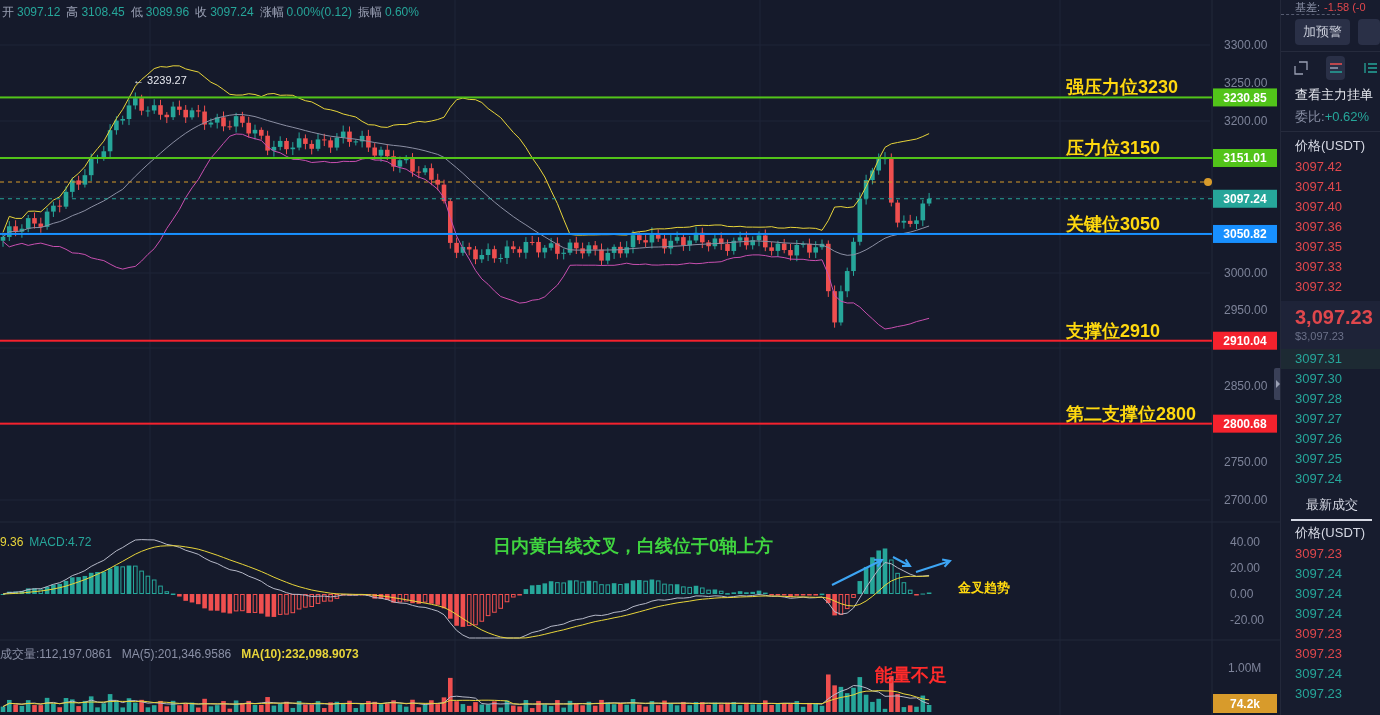  What do you see at coordinates (1330, 95) in the screenshot?
I see `order-book-link: 查看主力挂单` at bounding box center [1330, 95].